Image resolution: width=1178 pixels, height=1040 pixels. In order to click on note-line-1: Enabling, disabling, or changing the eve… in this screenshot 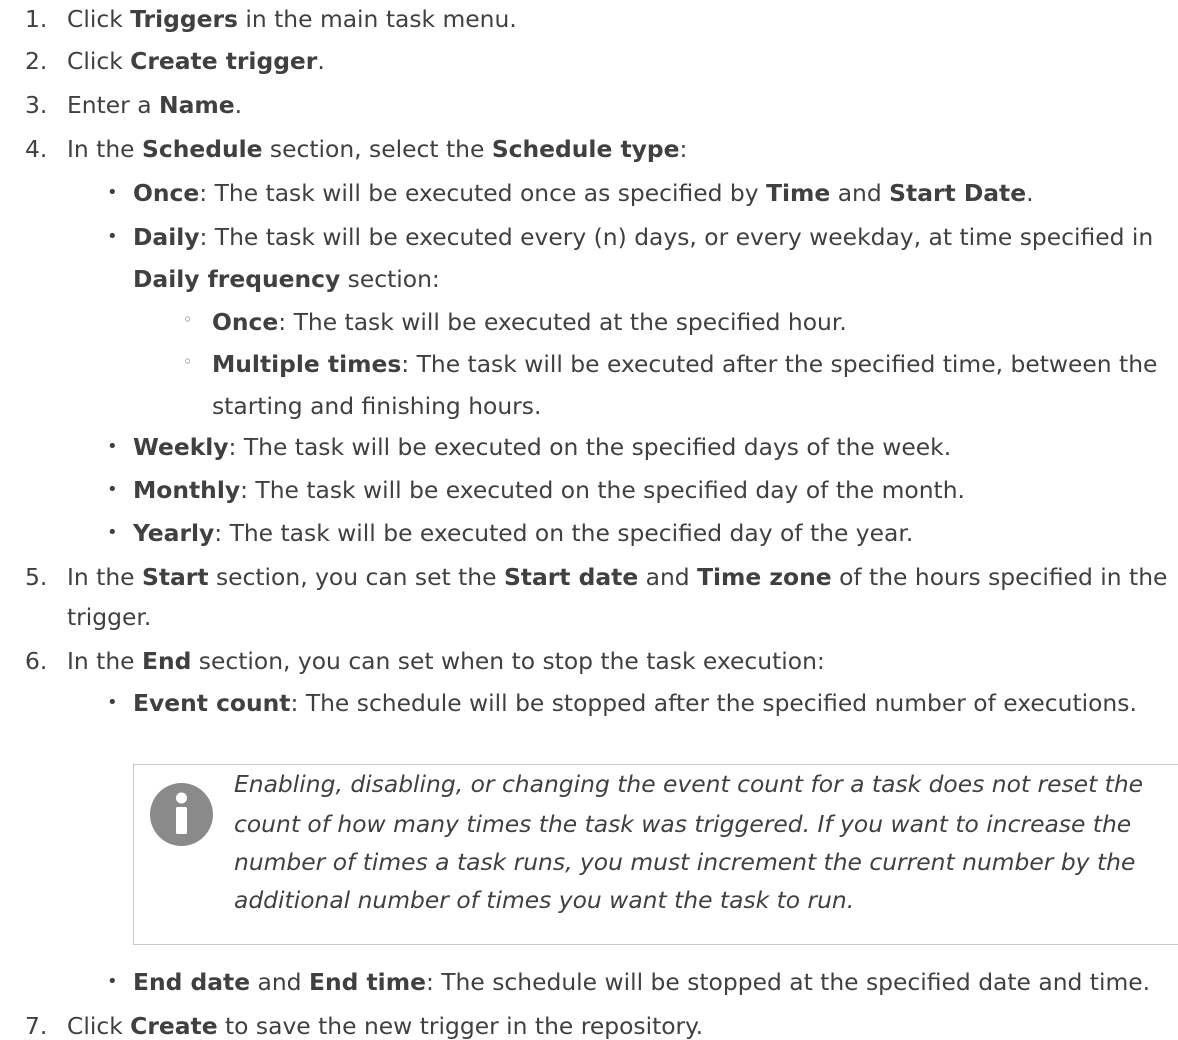, I will do `click(689, 784)`.